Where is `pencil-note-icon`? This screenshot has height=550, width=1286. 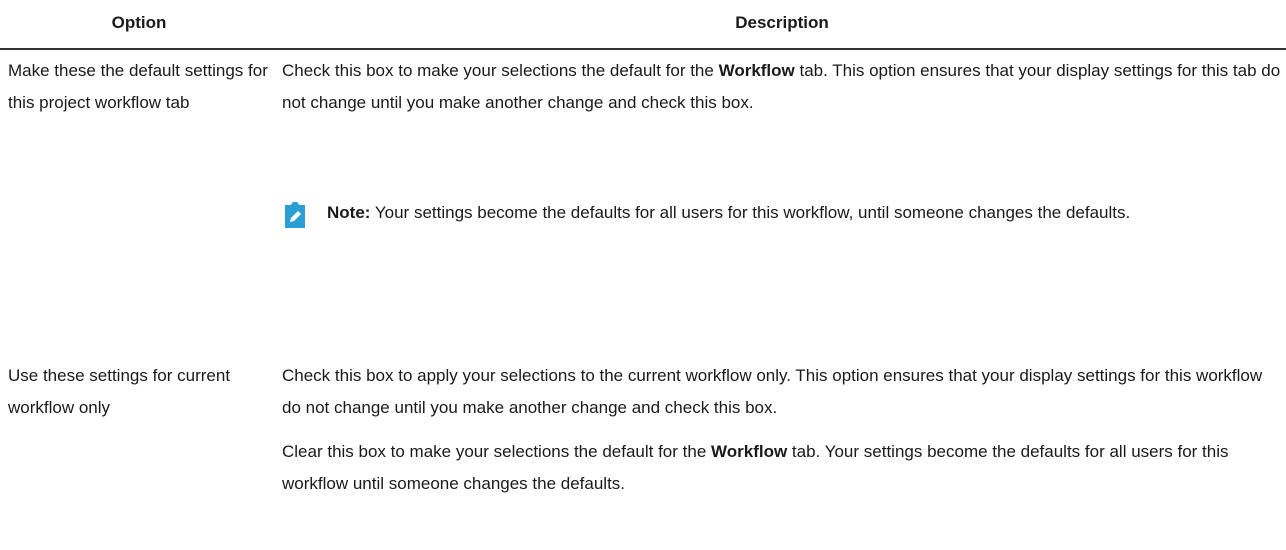
pencil-note-icon is located at coordinates (295, 215).